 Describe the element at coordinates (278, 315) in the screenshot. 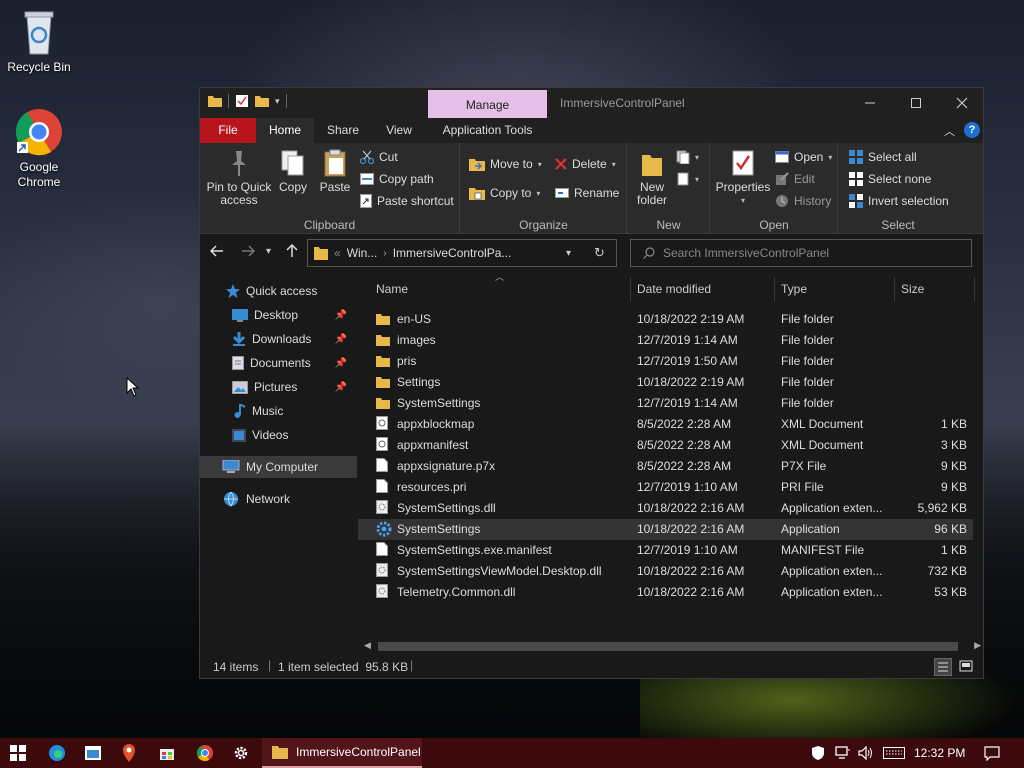

I see `sidebar-item-desktop: Desktop 📌` at that location.